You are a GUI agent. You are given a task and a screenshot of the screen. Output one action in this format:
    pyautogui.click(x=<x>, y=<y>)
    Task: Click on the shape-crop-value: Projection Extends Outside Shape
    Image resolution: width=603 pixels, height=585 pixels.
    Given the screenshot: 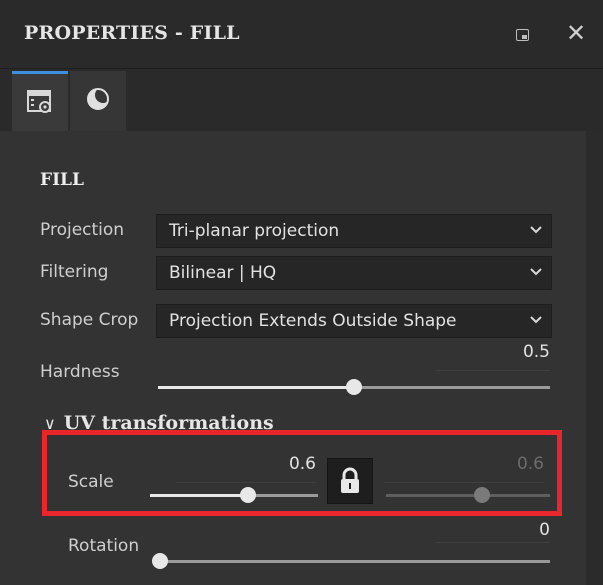 What is the action you would take?
    pyautogui.click(x=313, y=321)
    